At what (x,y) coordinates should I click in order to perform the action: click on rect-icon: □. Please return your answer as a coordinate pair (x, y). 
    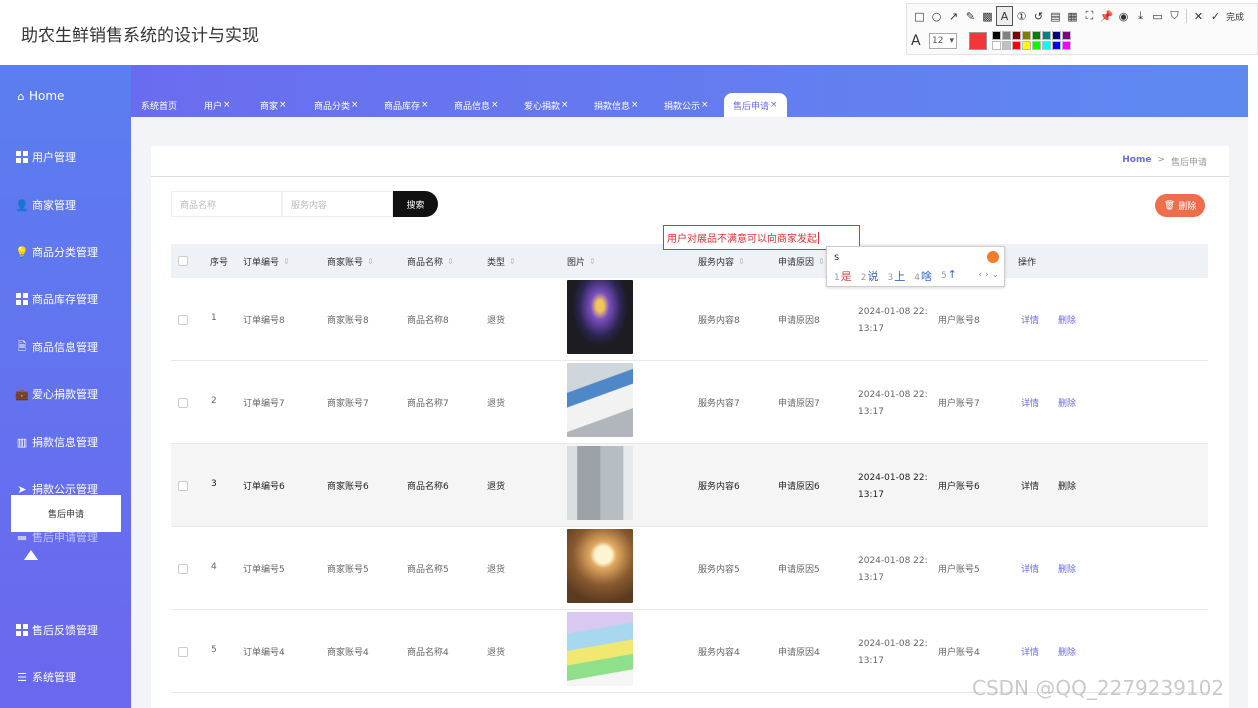
    Looking at the image, I should click on (919, 16).